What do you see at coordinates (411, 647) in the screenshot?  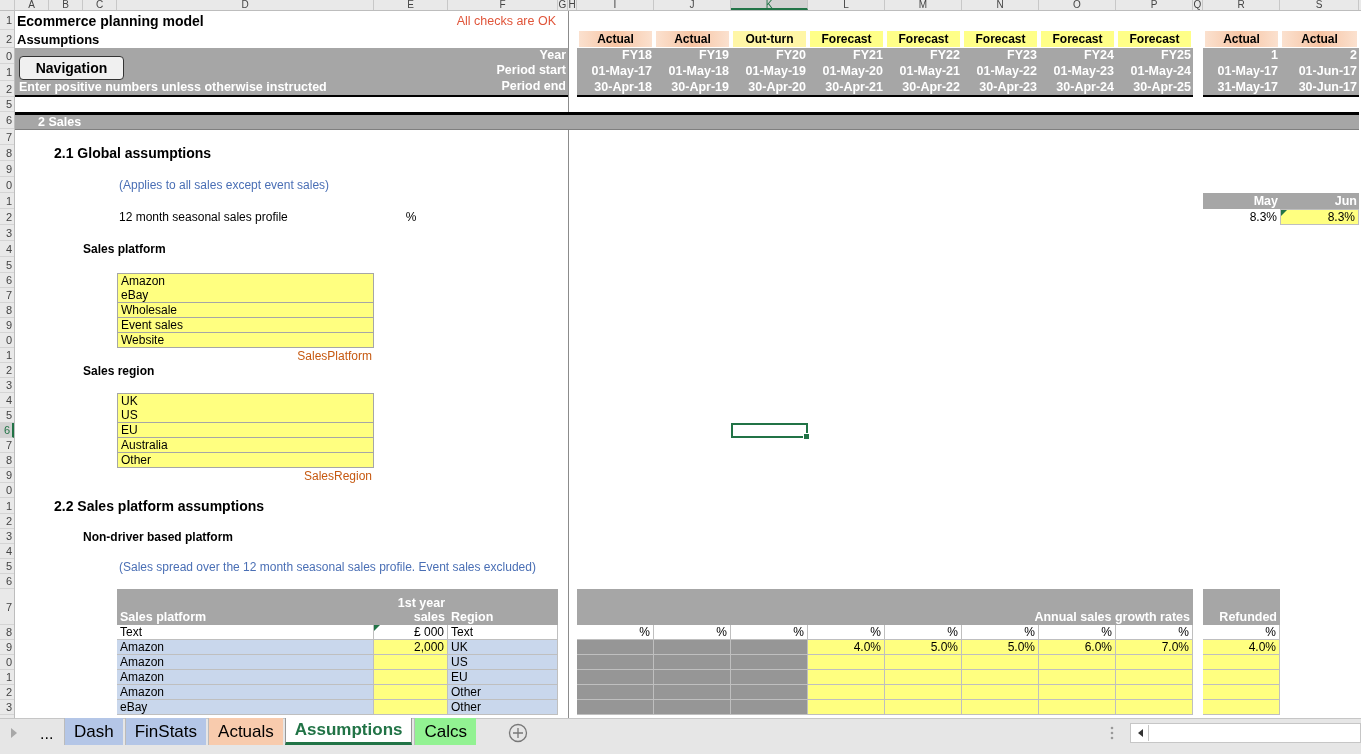 I see `input-cell: 2,000` at bounding box center [411, 647].